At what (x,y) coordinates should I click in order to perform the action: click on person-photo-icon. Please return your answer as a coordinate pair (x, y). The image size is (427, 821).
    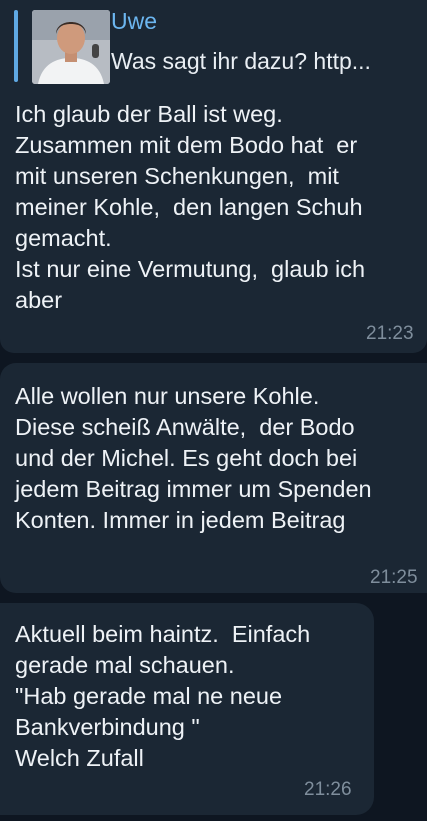
    Looking at the image, I should click on (71, 47).